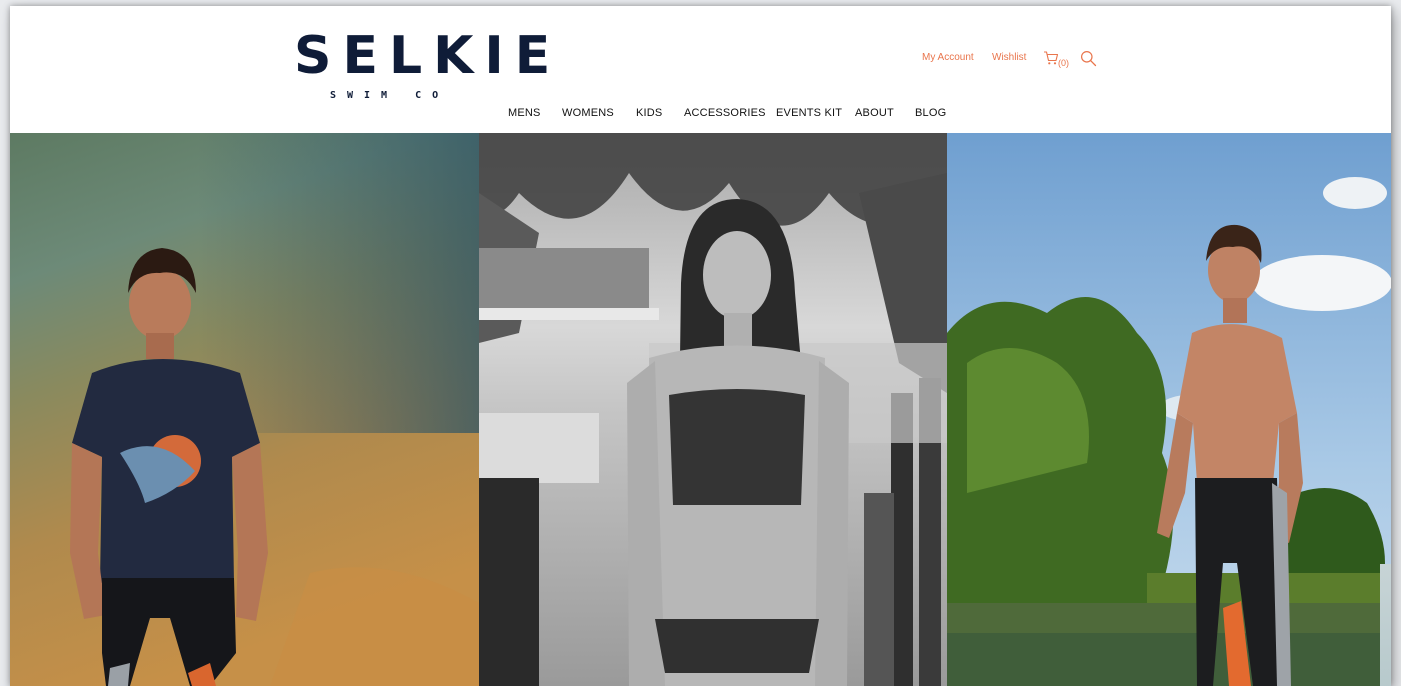 The width and height of the screenshot is (1401, 686). Describe the element at coordinates (874, 113) in the screenshot. I see `nav-item-about: ABOUT` at that location.